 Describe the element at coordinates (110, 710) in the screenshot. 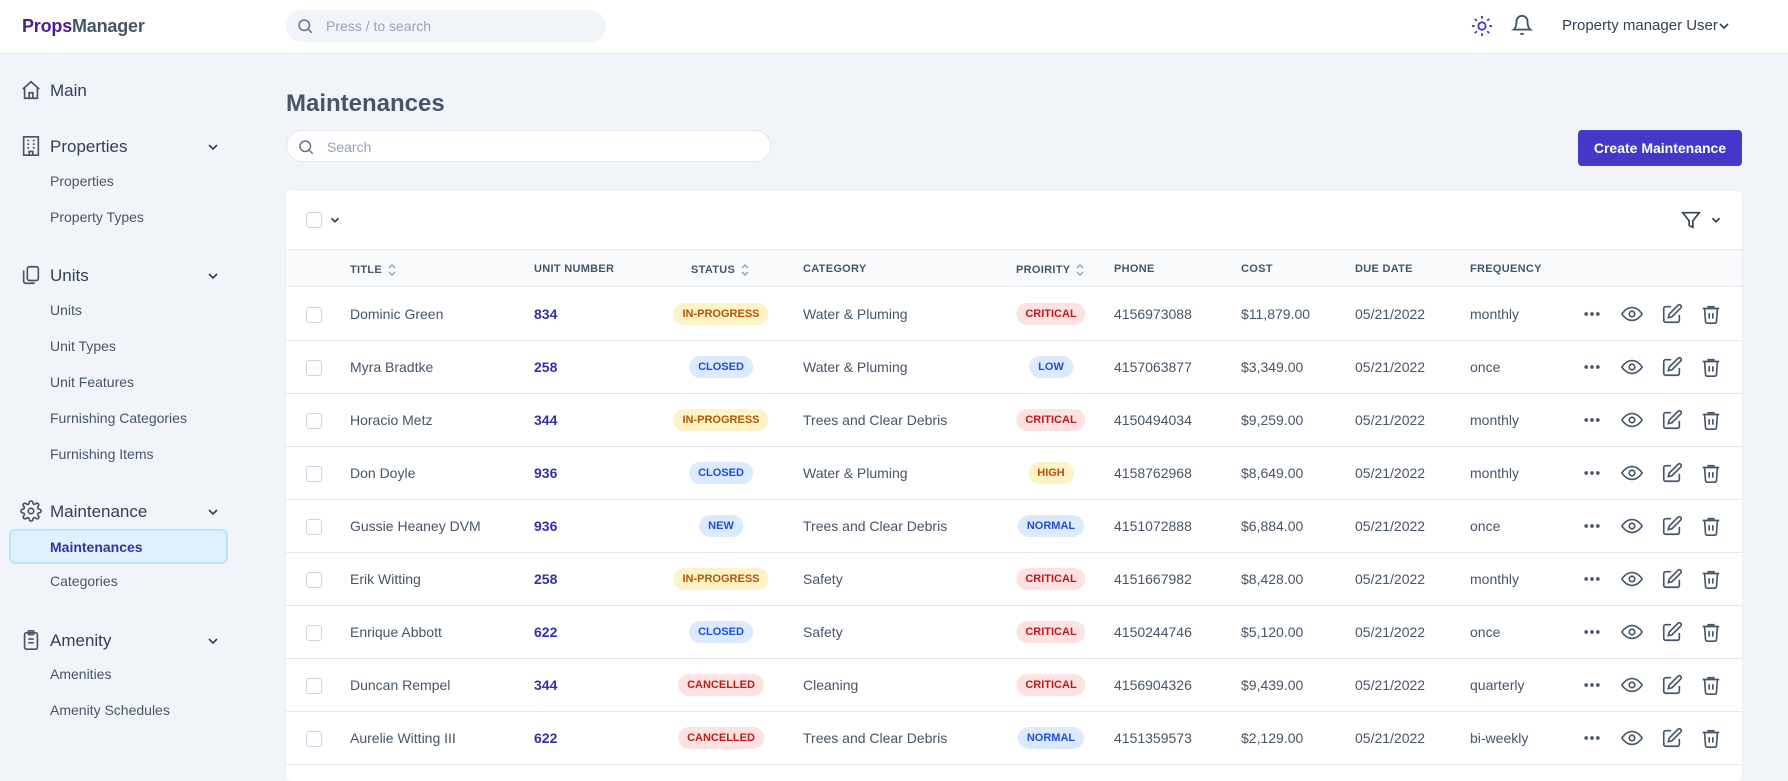

I see `sidebar-item-amenity-schedules: Amenity Schedules` at that location.